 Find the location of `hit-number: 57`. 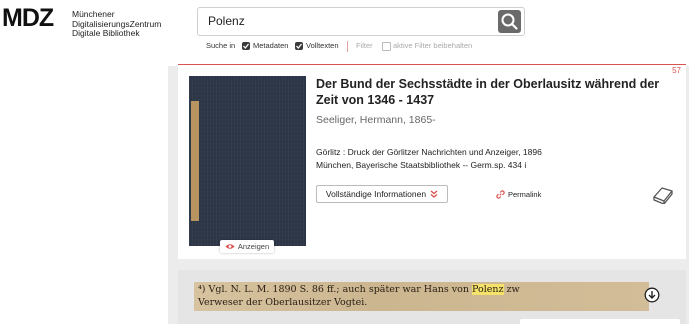

hit-number: 57 is located at coordinates (676, 70).